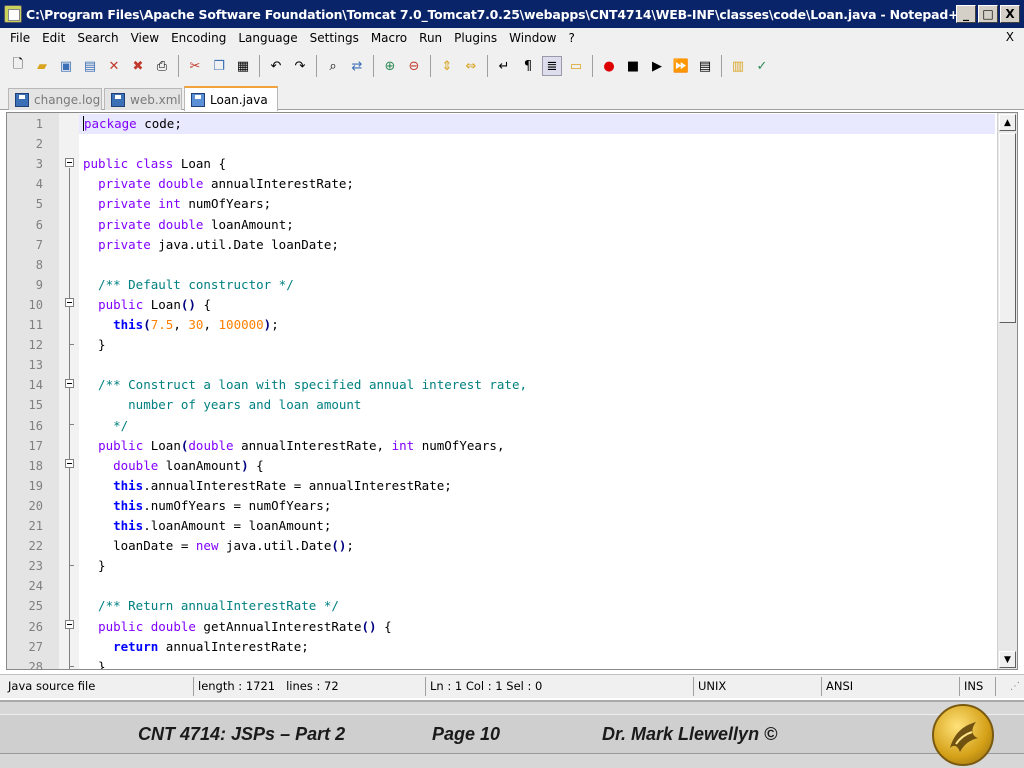 This screenshot has width=1024, height=768. What do you see at coordinates (537, 285) in the screenshot?
I see `code-line: /** Default constructor */` at bounding box center [537, 285].